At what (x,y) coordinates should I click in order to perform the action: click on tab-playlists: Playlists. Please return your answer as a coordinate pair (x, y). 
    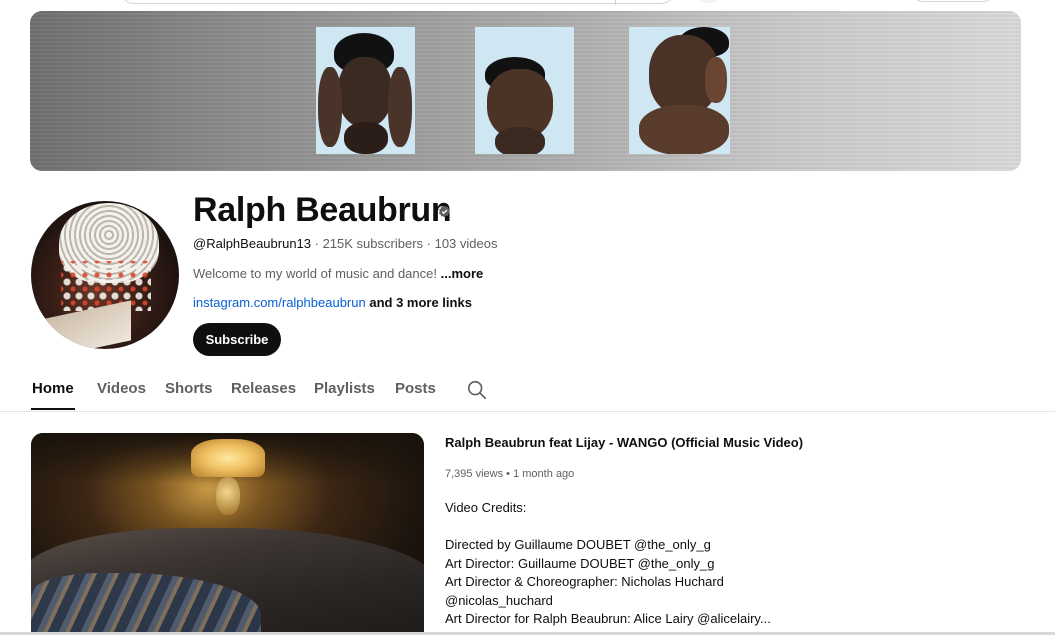
    Looking at the image, I should click on (344, 389).